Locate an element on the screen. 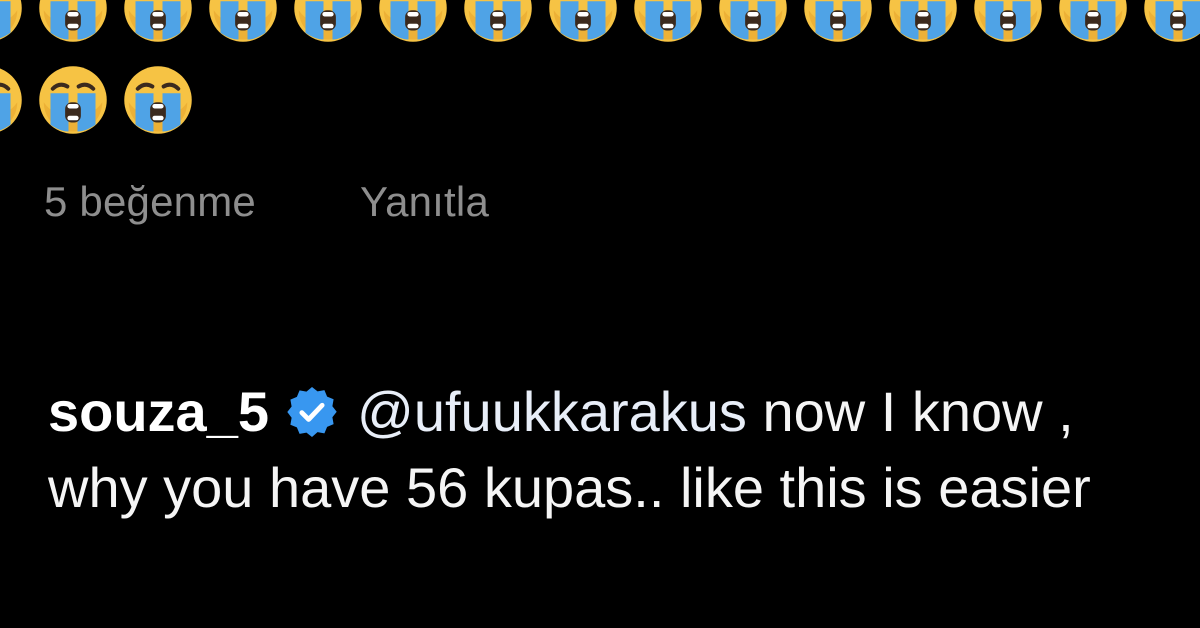  verified-badge-icon is located at coordinates (312, 412).